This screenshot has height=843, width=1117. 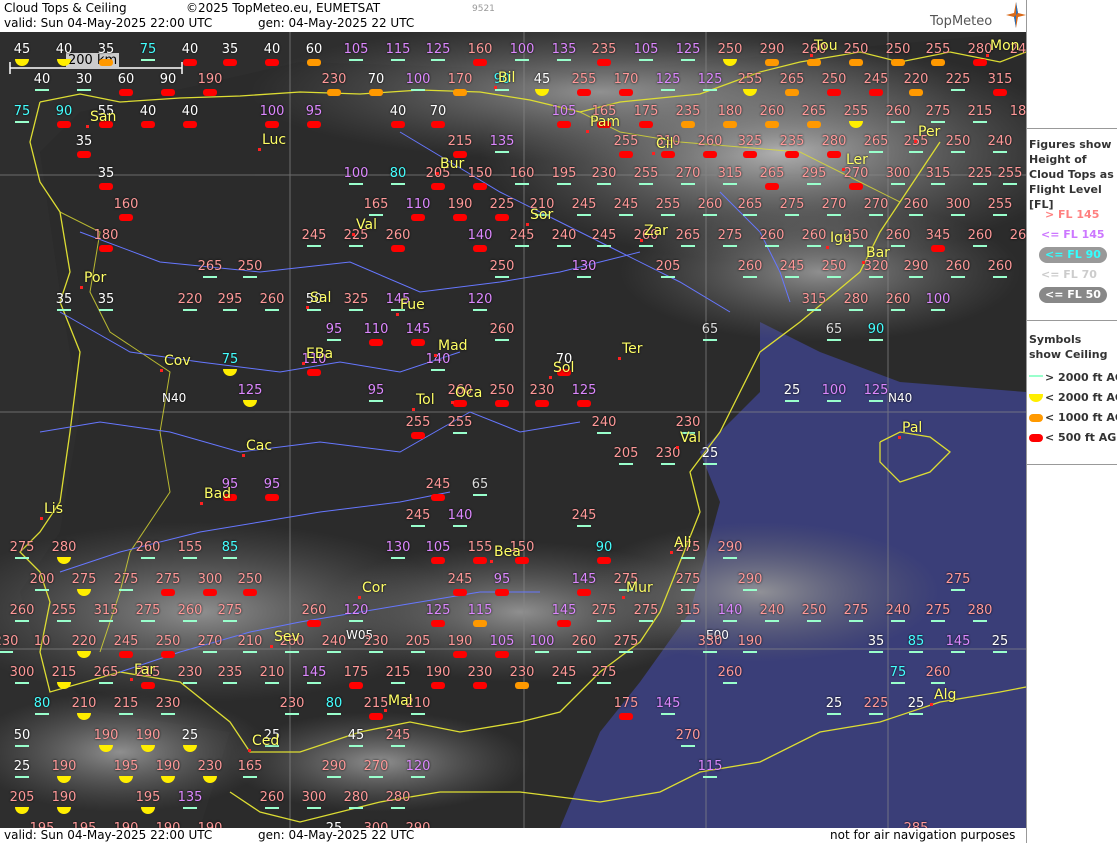 I want to click on cloud-top-label: 160, so click(x=480, y=49).